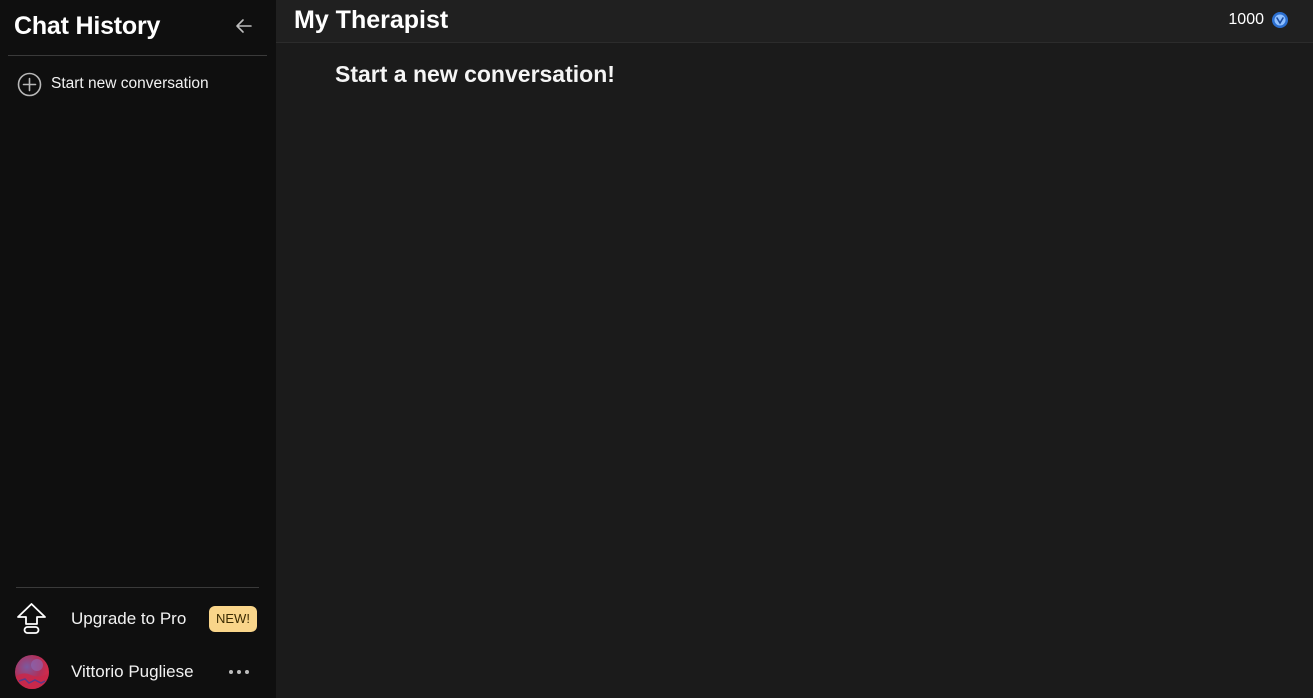 This screenshot has height=698, width=1313. What do you see at coordinates (130, 83) in the screenshot?
I see `start-new-conversation-label: Start new conversation` at bounding box center [130, 83].